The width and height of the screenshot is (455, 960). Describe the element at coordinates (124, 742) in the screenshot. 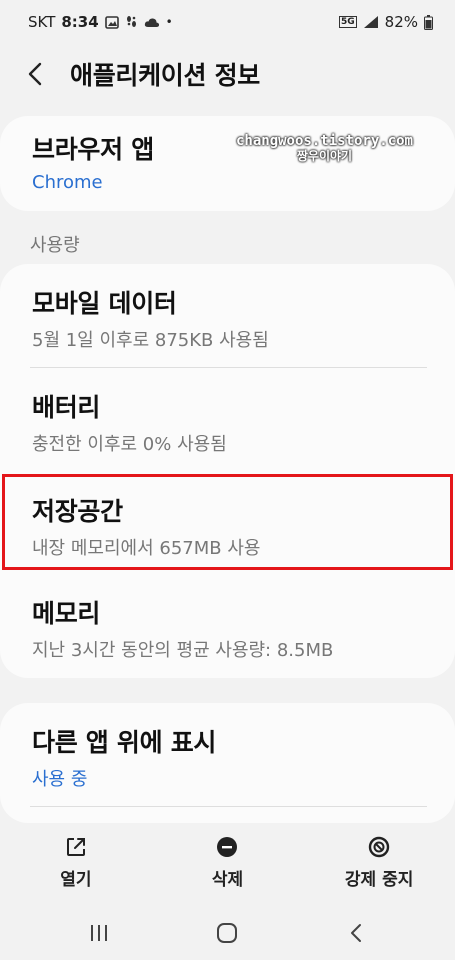

I see `overlay-permission-title: 다른 앱 위에 표시` at that location.